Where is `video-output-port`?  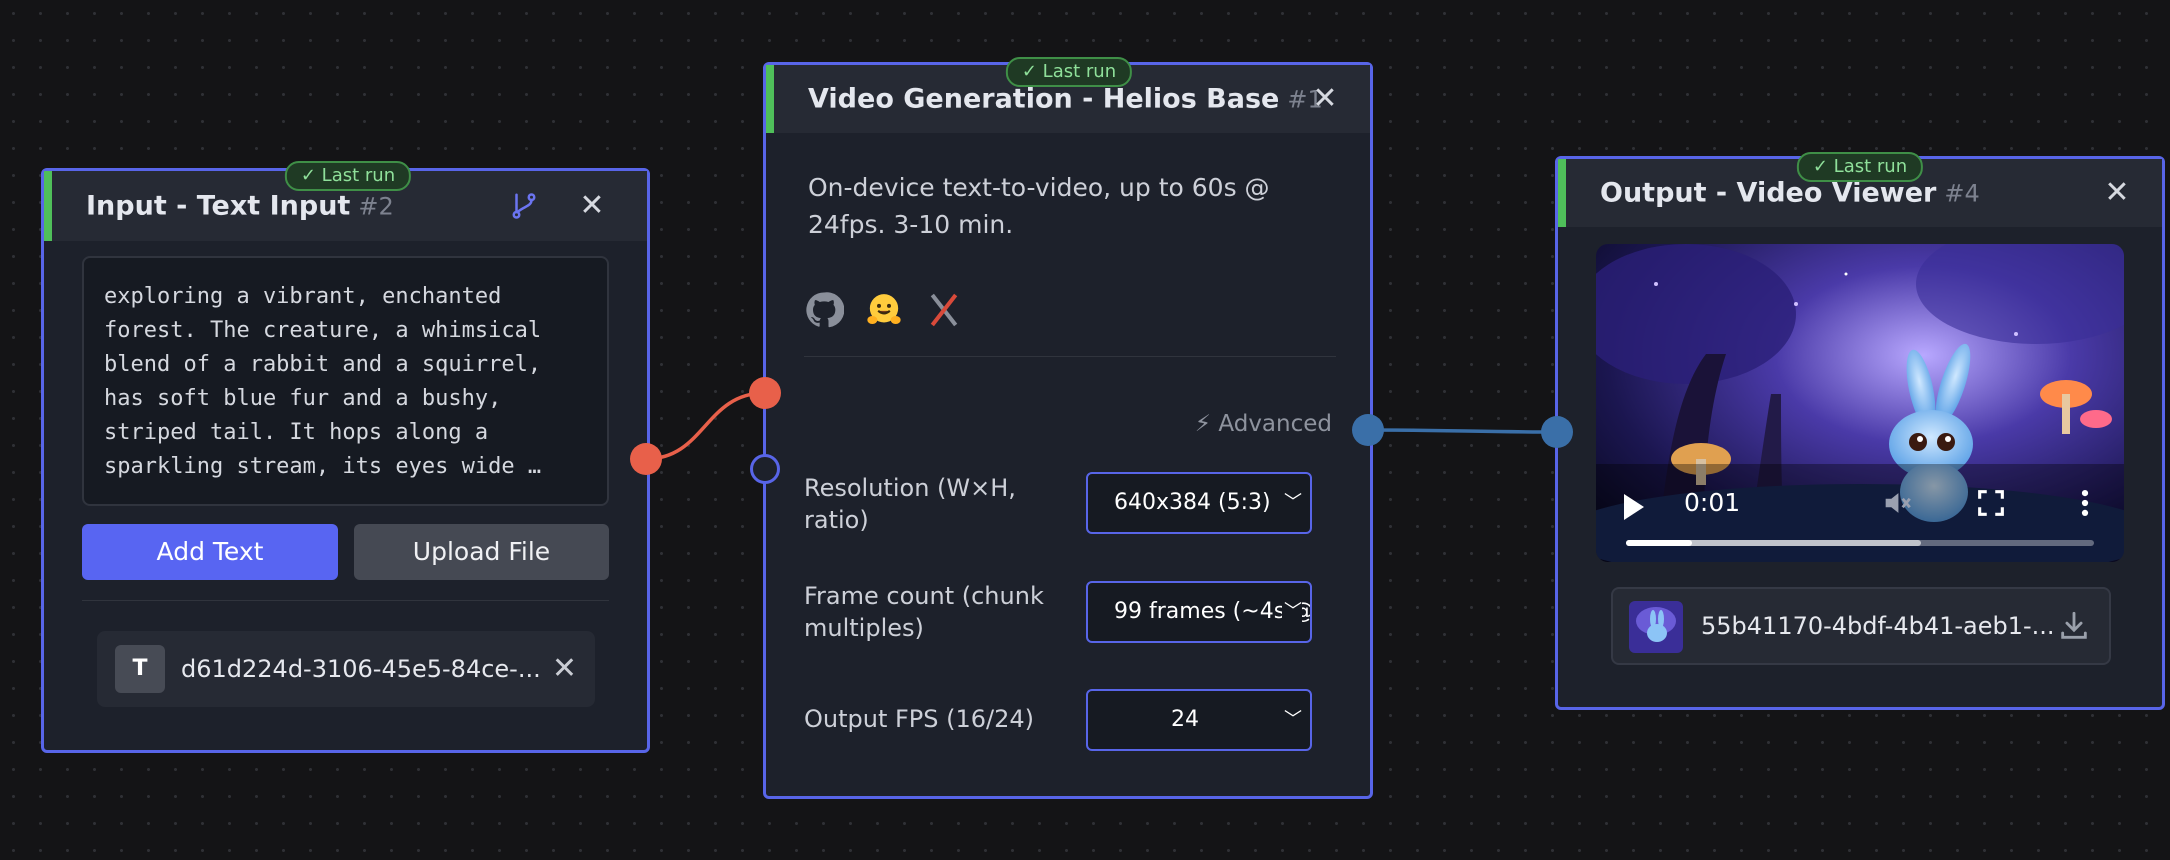 video-output-port is located at coordinates (1368, 430).